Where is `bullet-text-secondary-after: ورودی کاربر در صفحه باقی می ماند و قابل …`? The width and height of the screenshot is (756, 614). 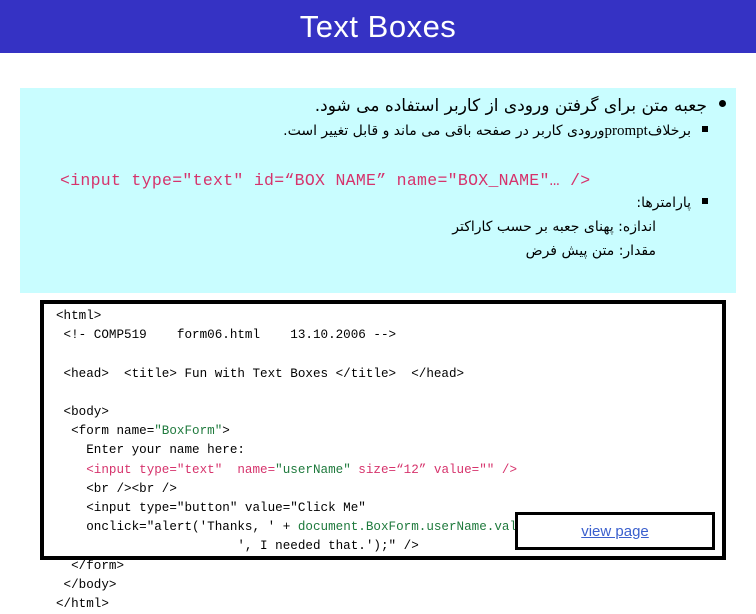 bullet-text-secondary-after: ورودی کاربر در صفحه باقی می ماند و قابل … is located at coordinates (444, 131).